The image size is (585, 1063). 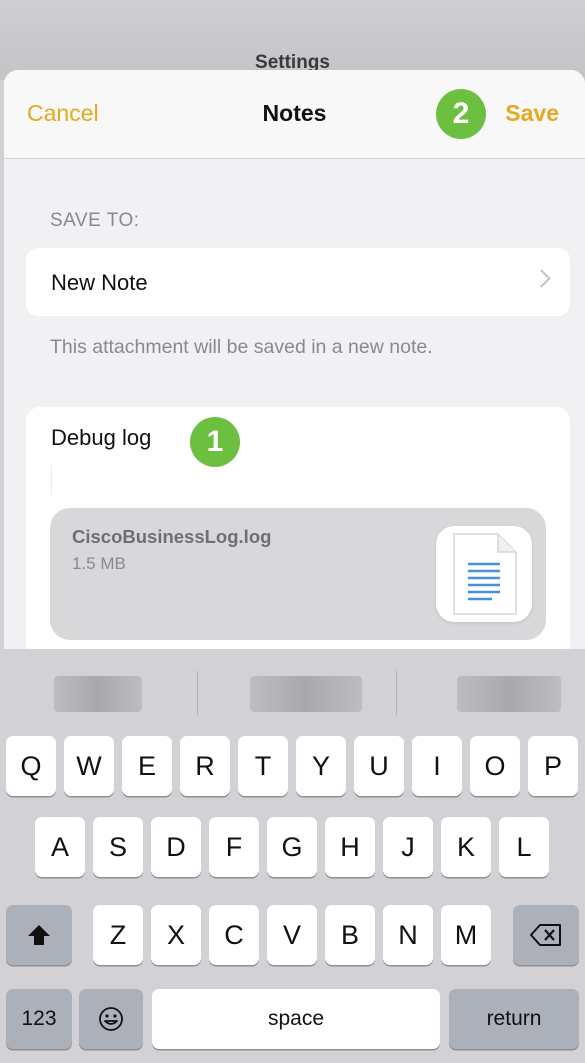 I want to click on key-j: J, so click(x=408, y=847).